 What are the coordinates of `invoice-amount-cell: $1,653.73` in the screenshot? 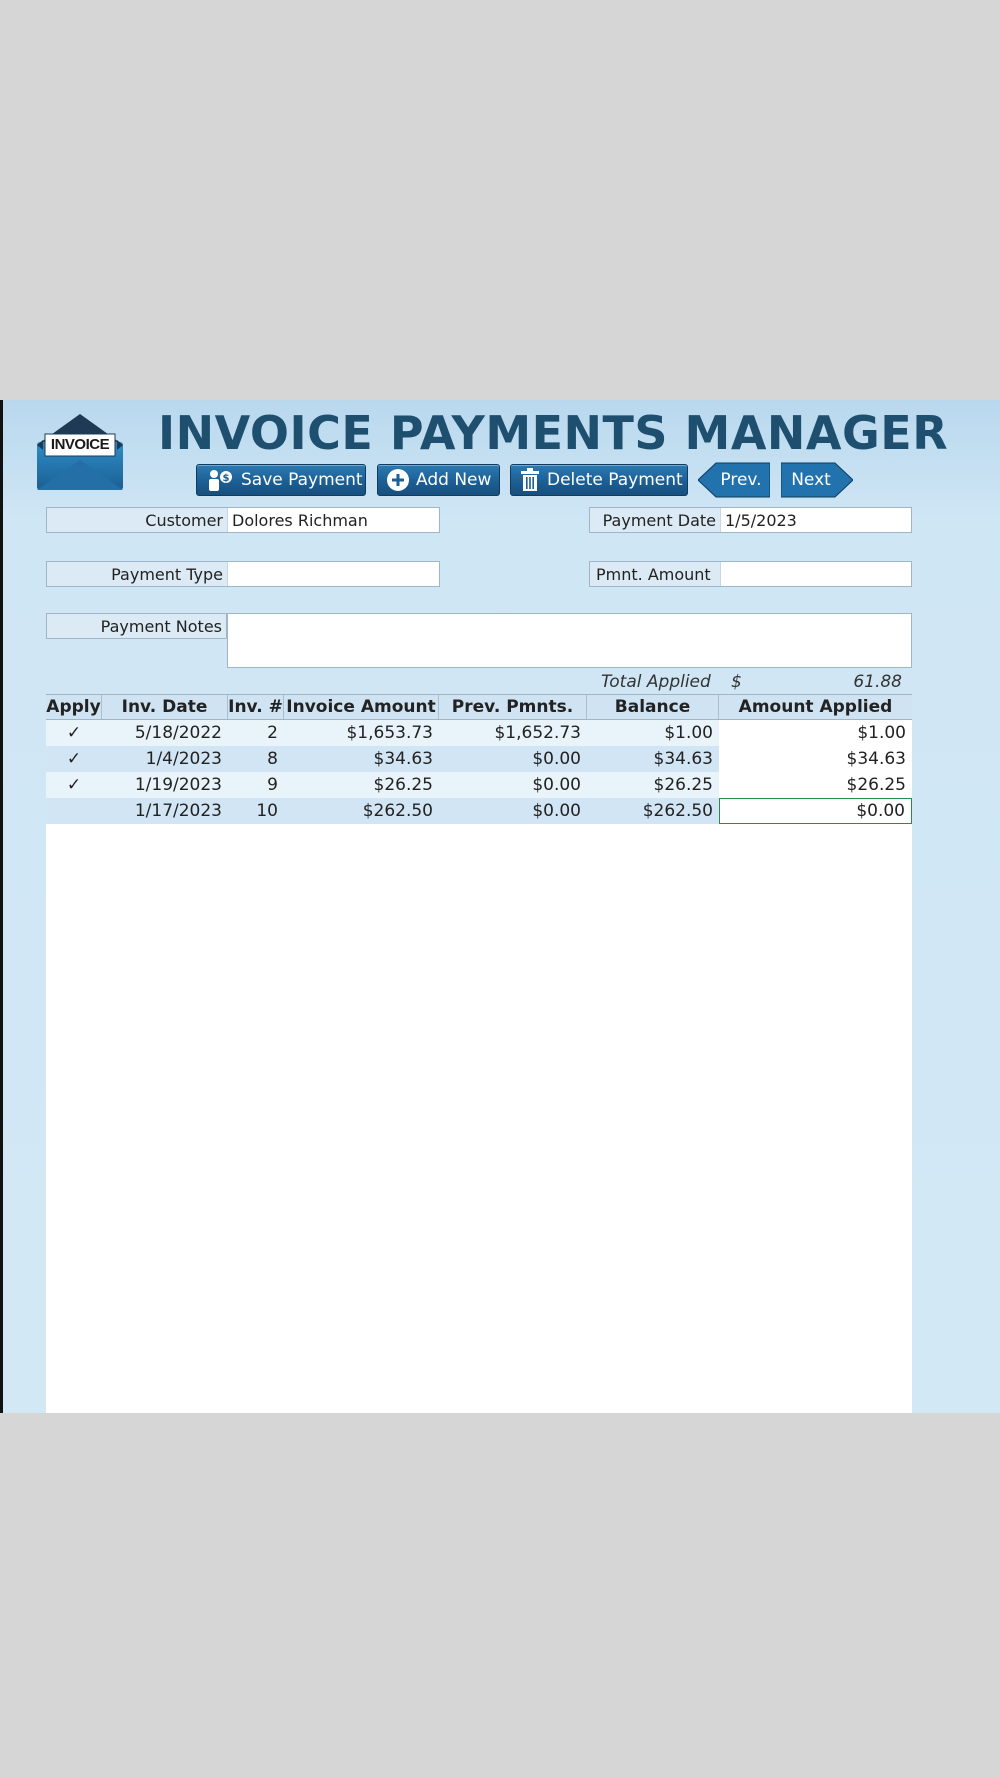 It's located at (389, 733).